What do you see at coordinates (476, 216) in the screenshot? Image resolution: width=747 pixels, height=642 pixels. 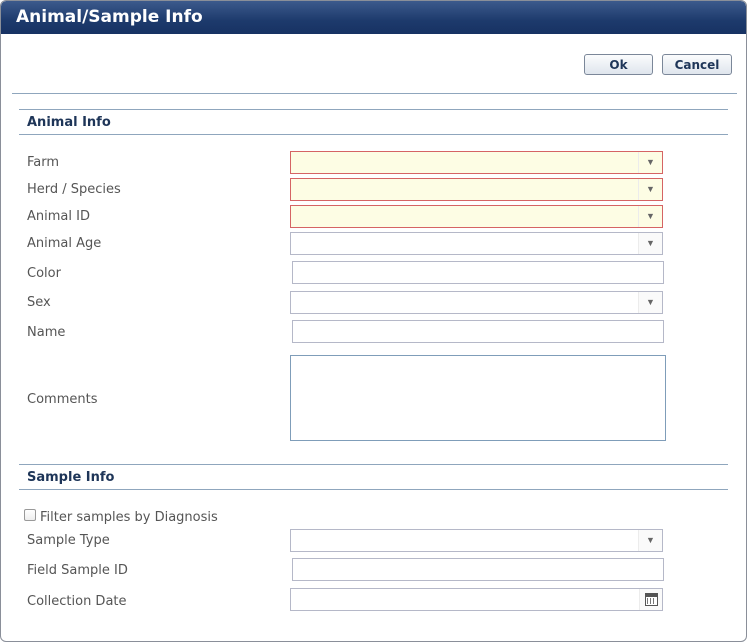 I see `animal-id-combobox: ▼` at bounding box center [476, 216].